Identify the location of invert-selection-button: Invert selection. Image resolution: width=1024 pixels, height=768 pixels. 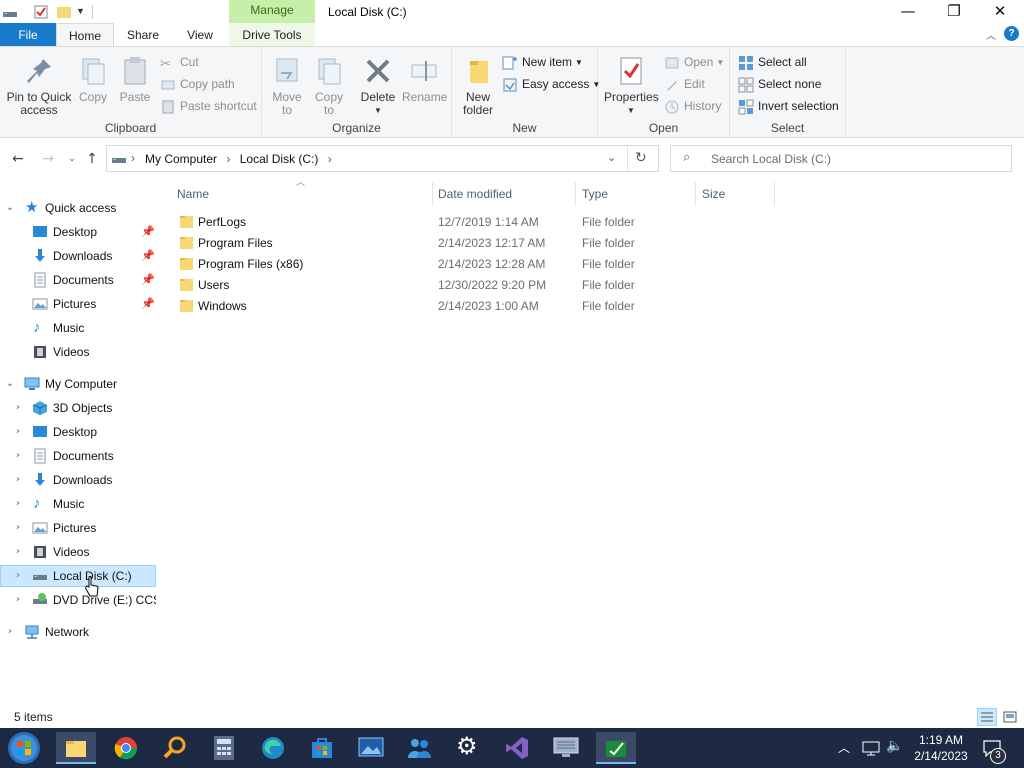
(788, 106).